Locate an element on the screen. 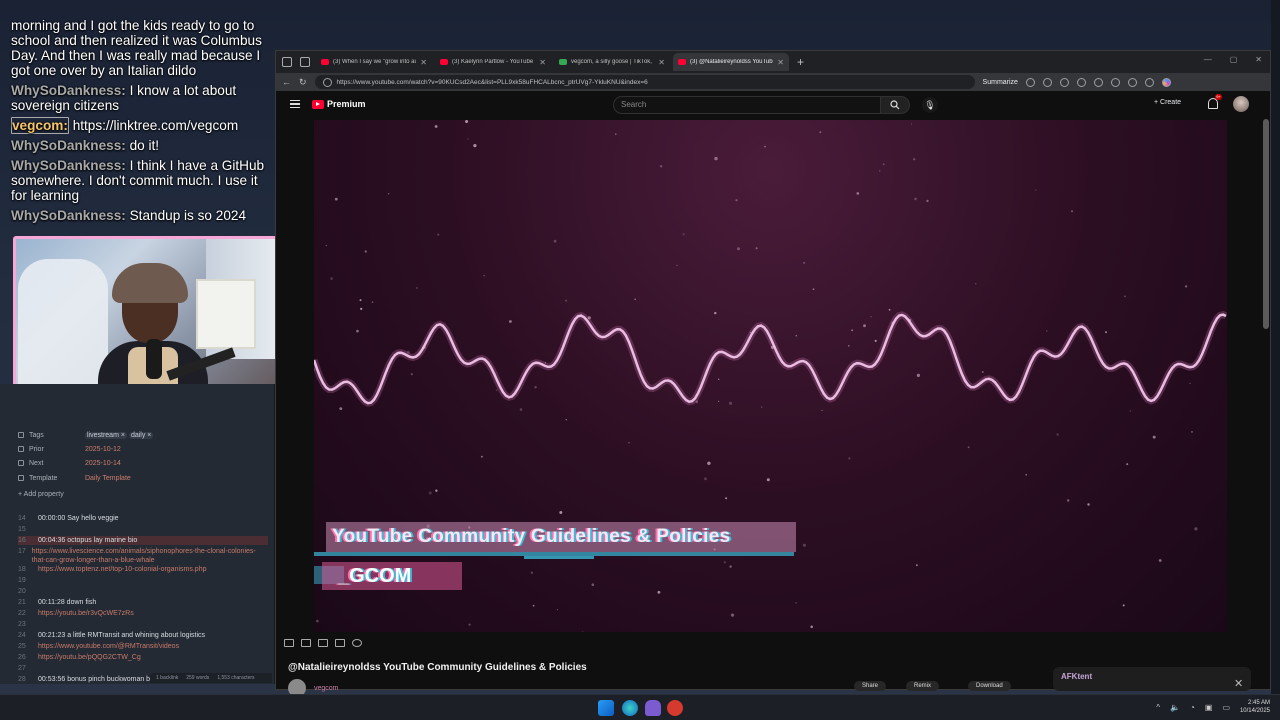  youtube-logo: Premium is located at coordinates (339, 104).